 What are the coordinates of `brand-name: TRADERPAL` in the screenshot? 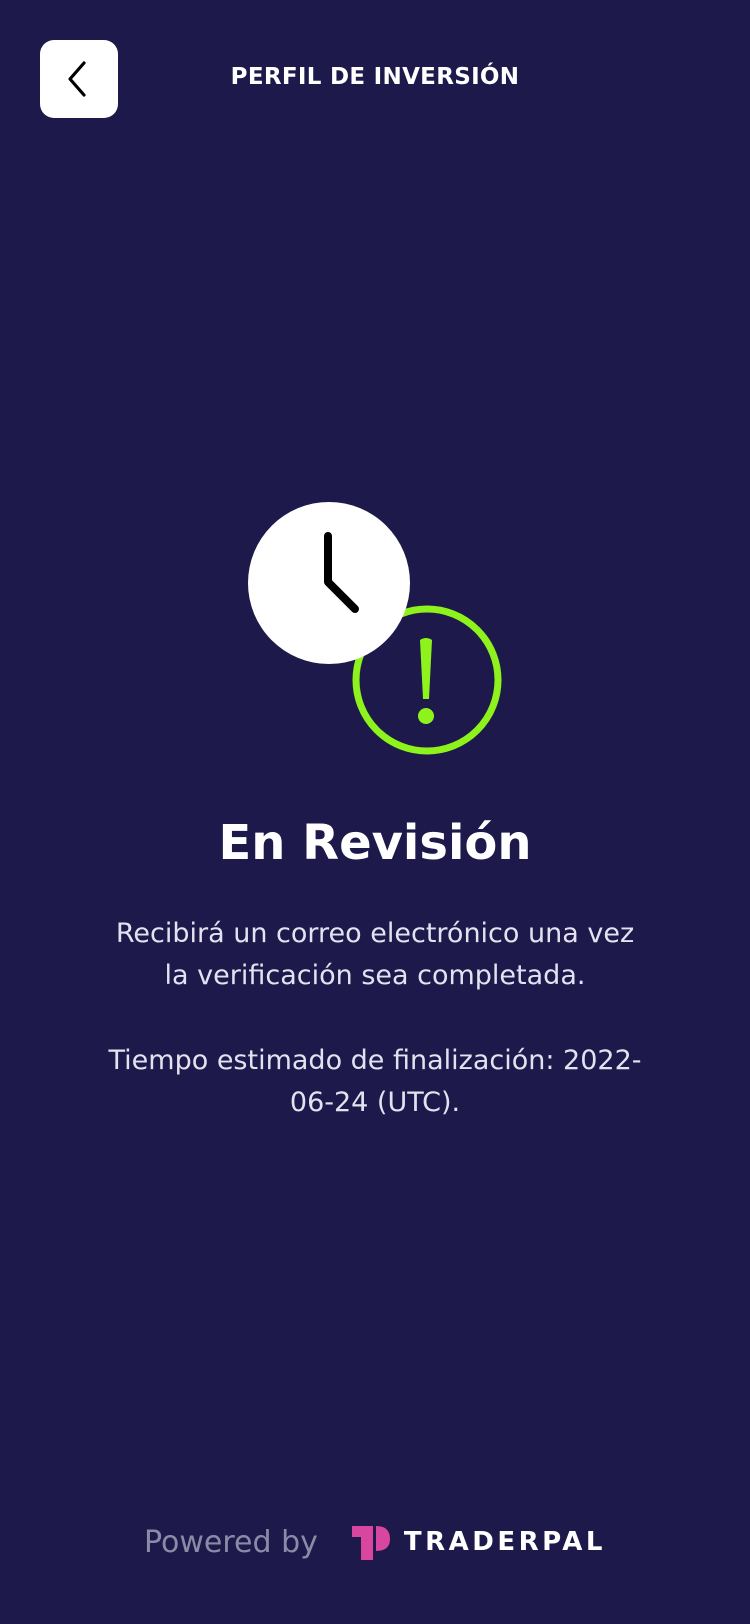 It's located at (504, 1542).